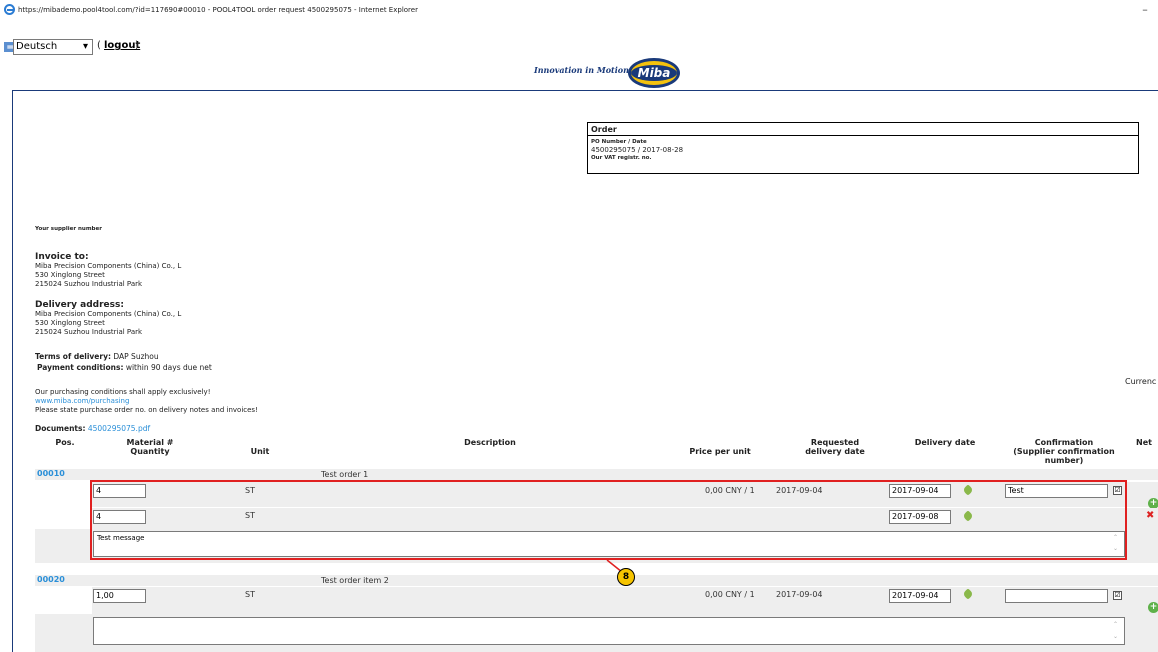 This screenshot has width=1158, height=652. I want to click on position-link-00020: 00020, so click(51, 579).